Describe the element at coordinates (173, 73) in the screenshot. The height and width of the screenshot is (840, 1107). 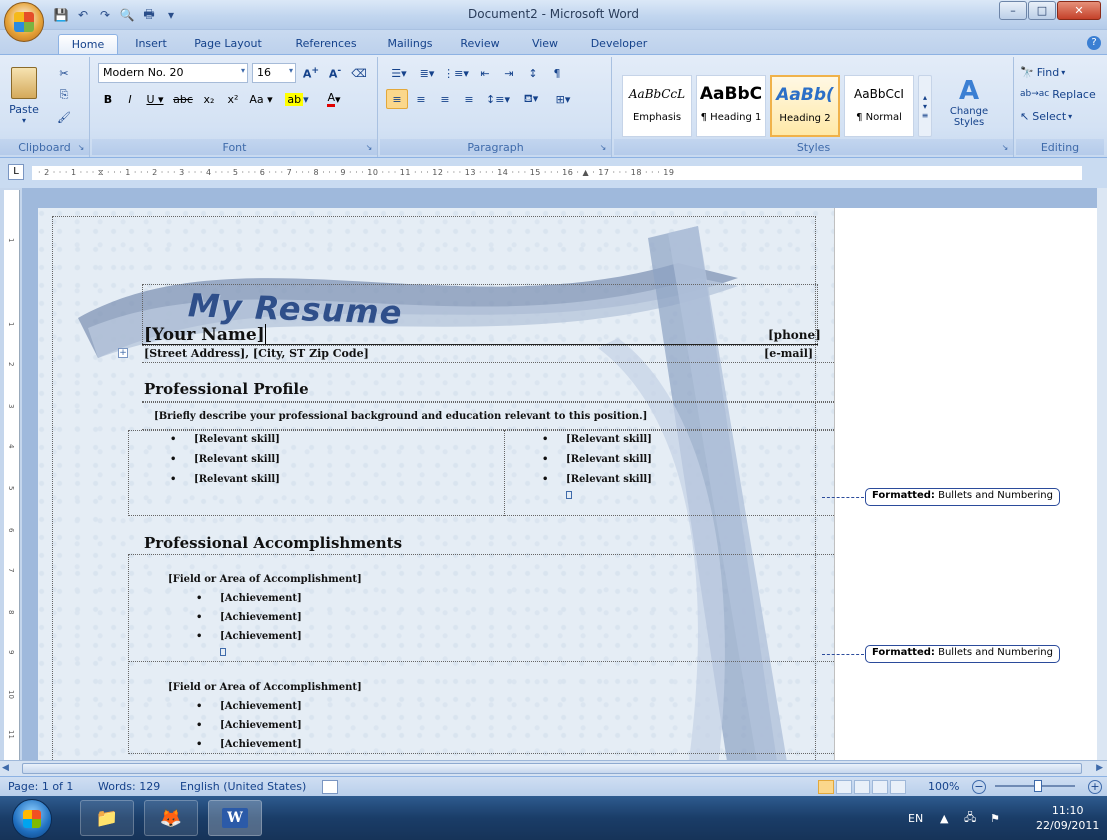
I see `font-name-combo: Modern No. 20 ▾` at that location.